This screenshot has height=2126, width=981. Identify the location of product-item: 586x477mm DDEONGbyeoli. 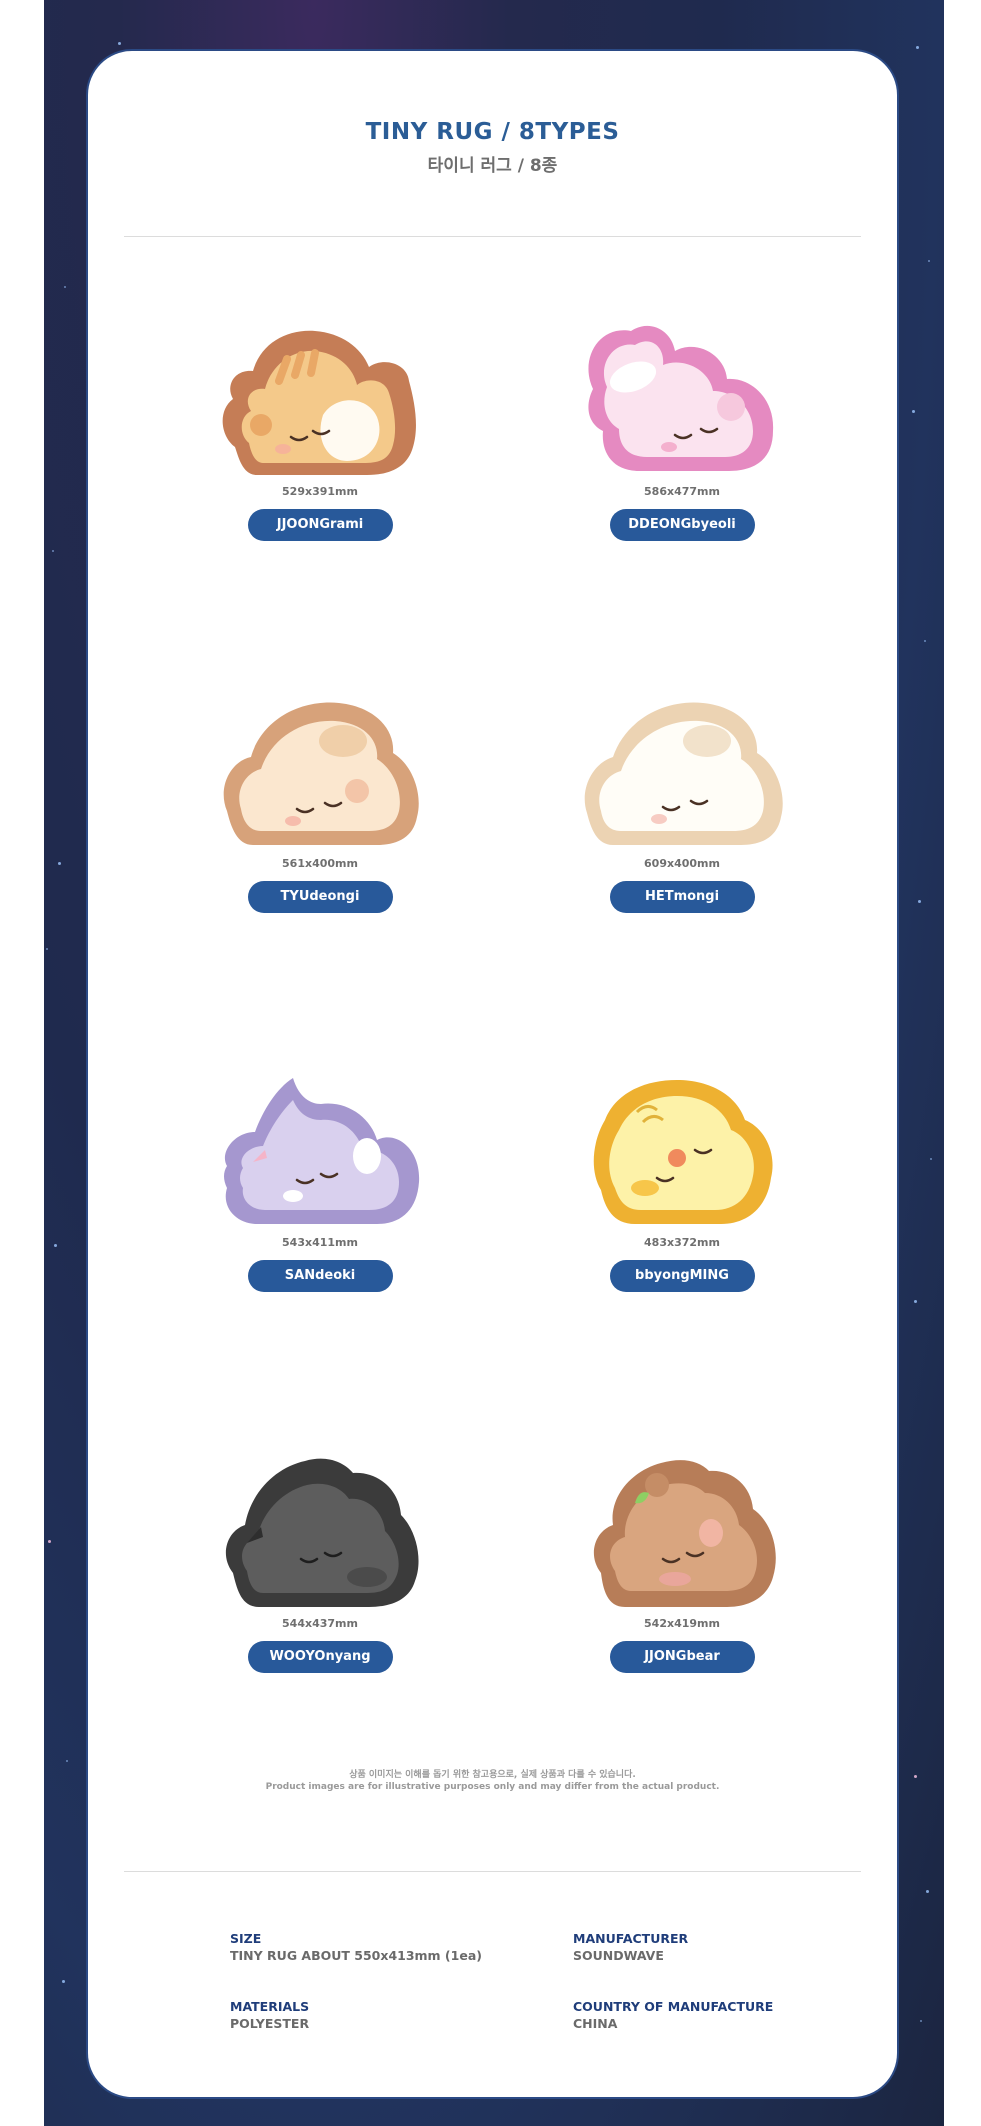
(682, 430).